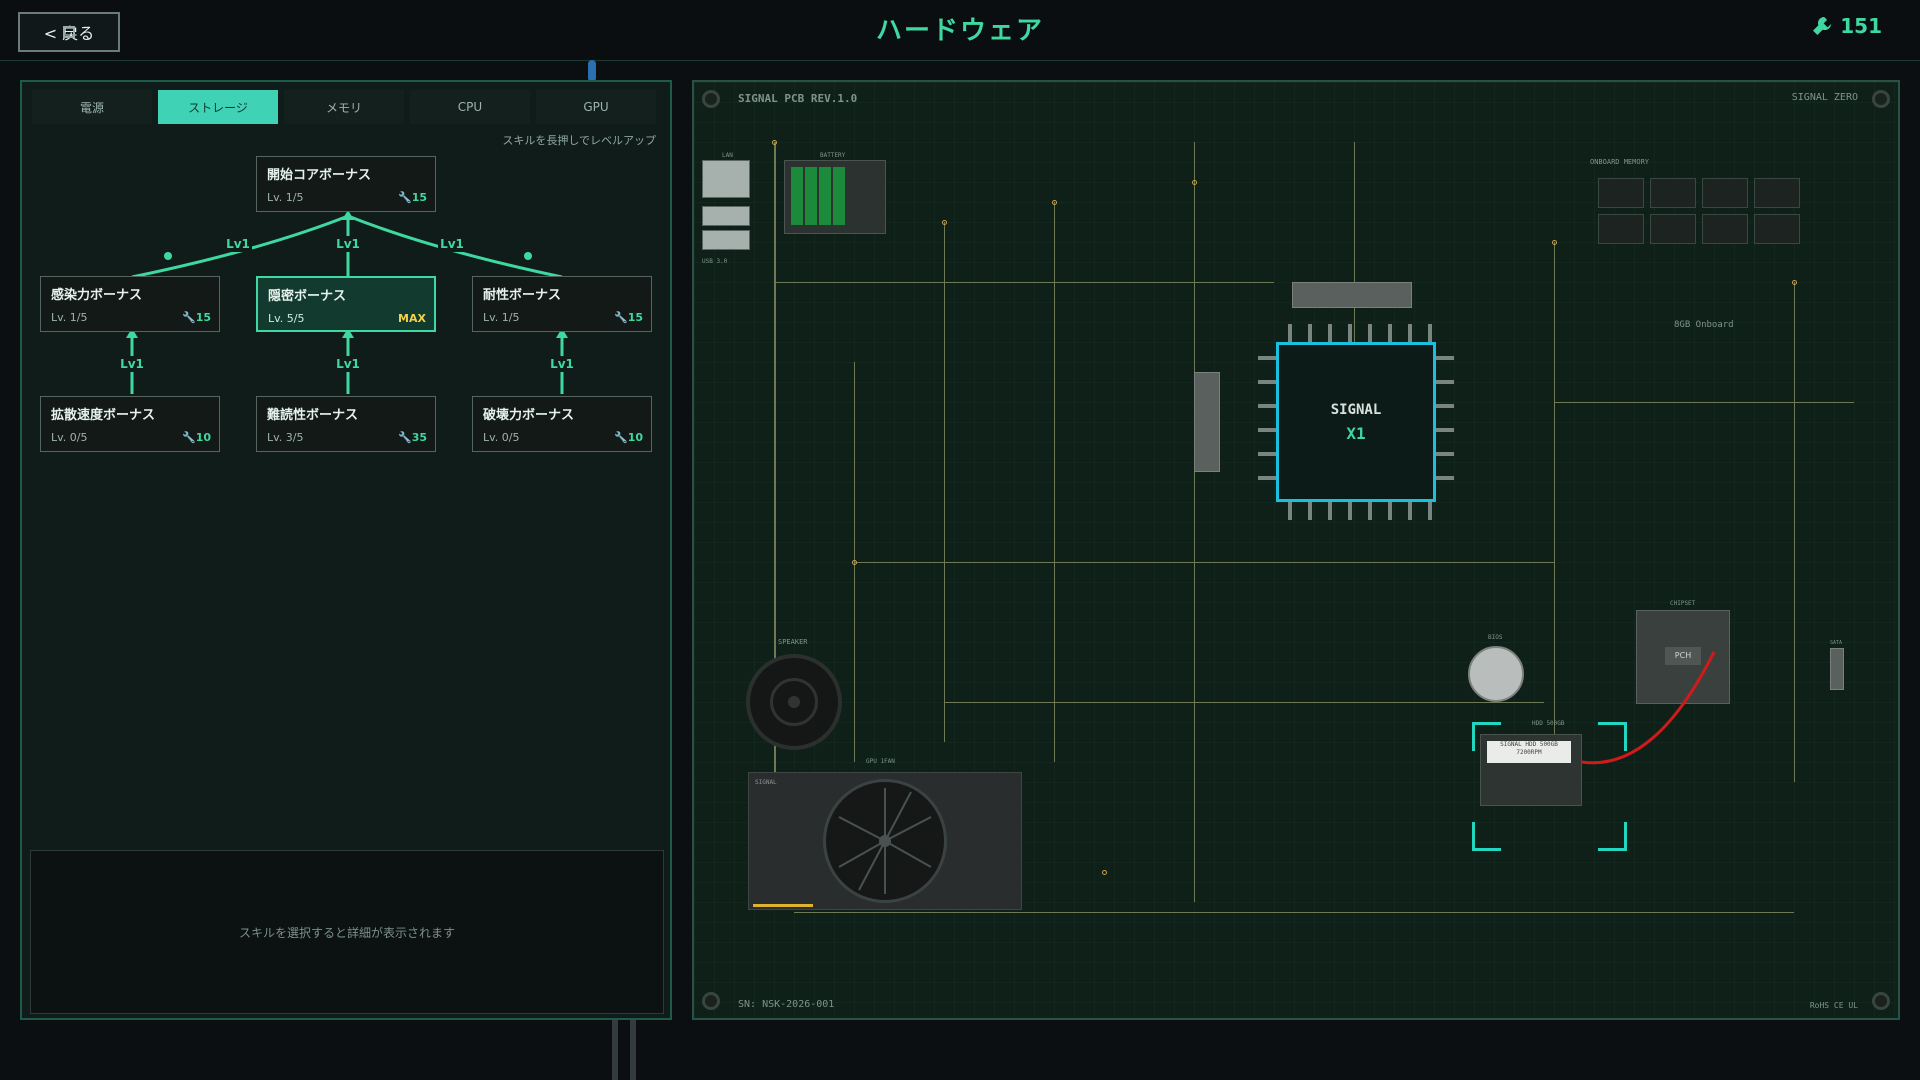  Describe the element at coordinates (1837, 669) in the screenshot. I see `sata-port` at that location.